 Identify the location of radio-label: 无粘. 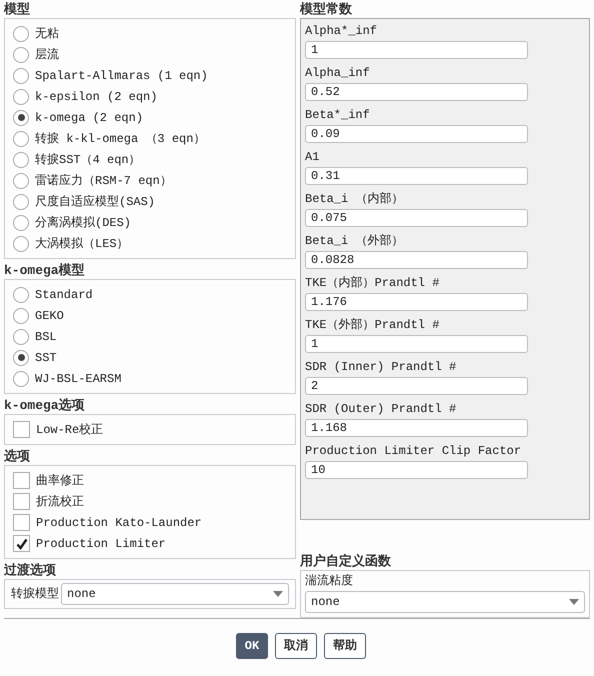
(47, 34).